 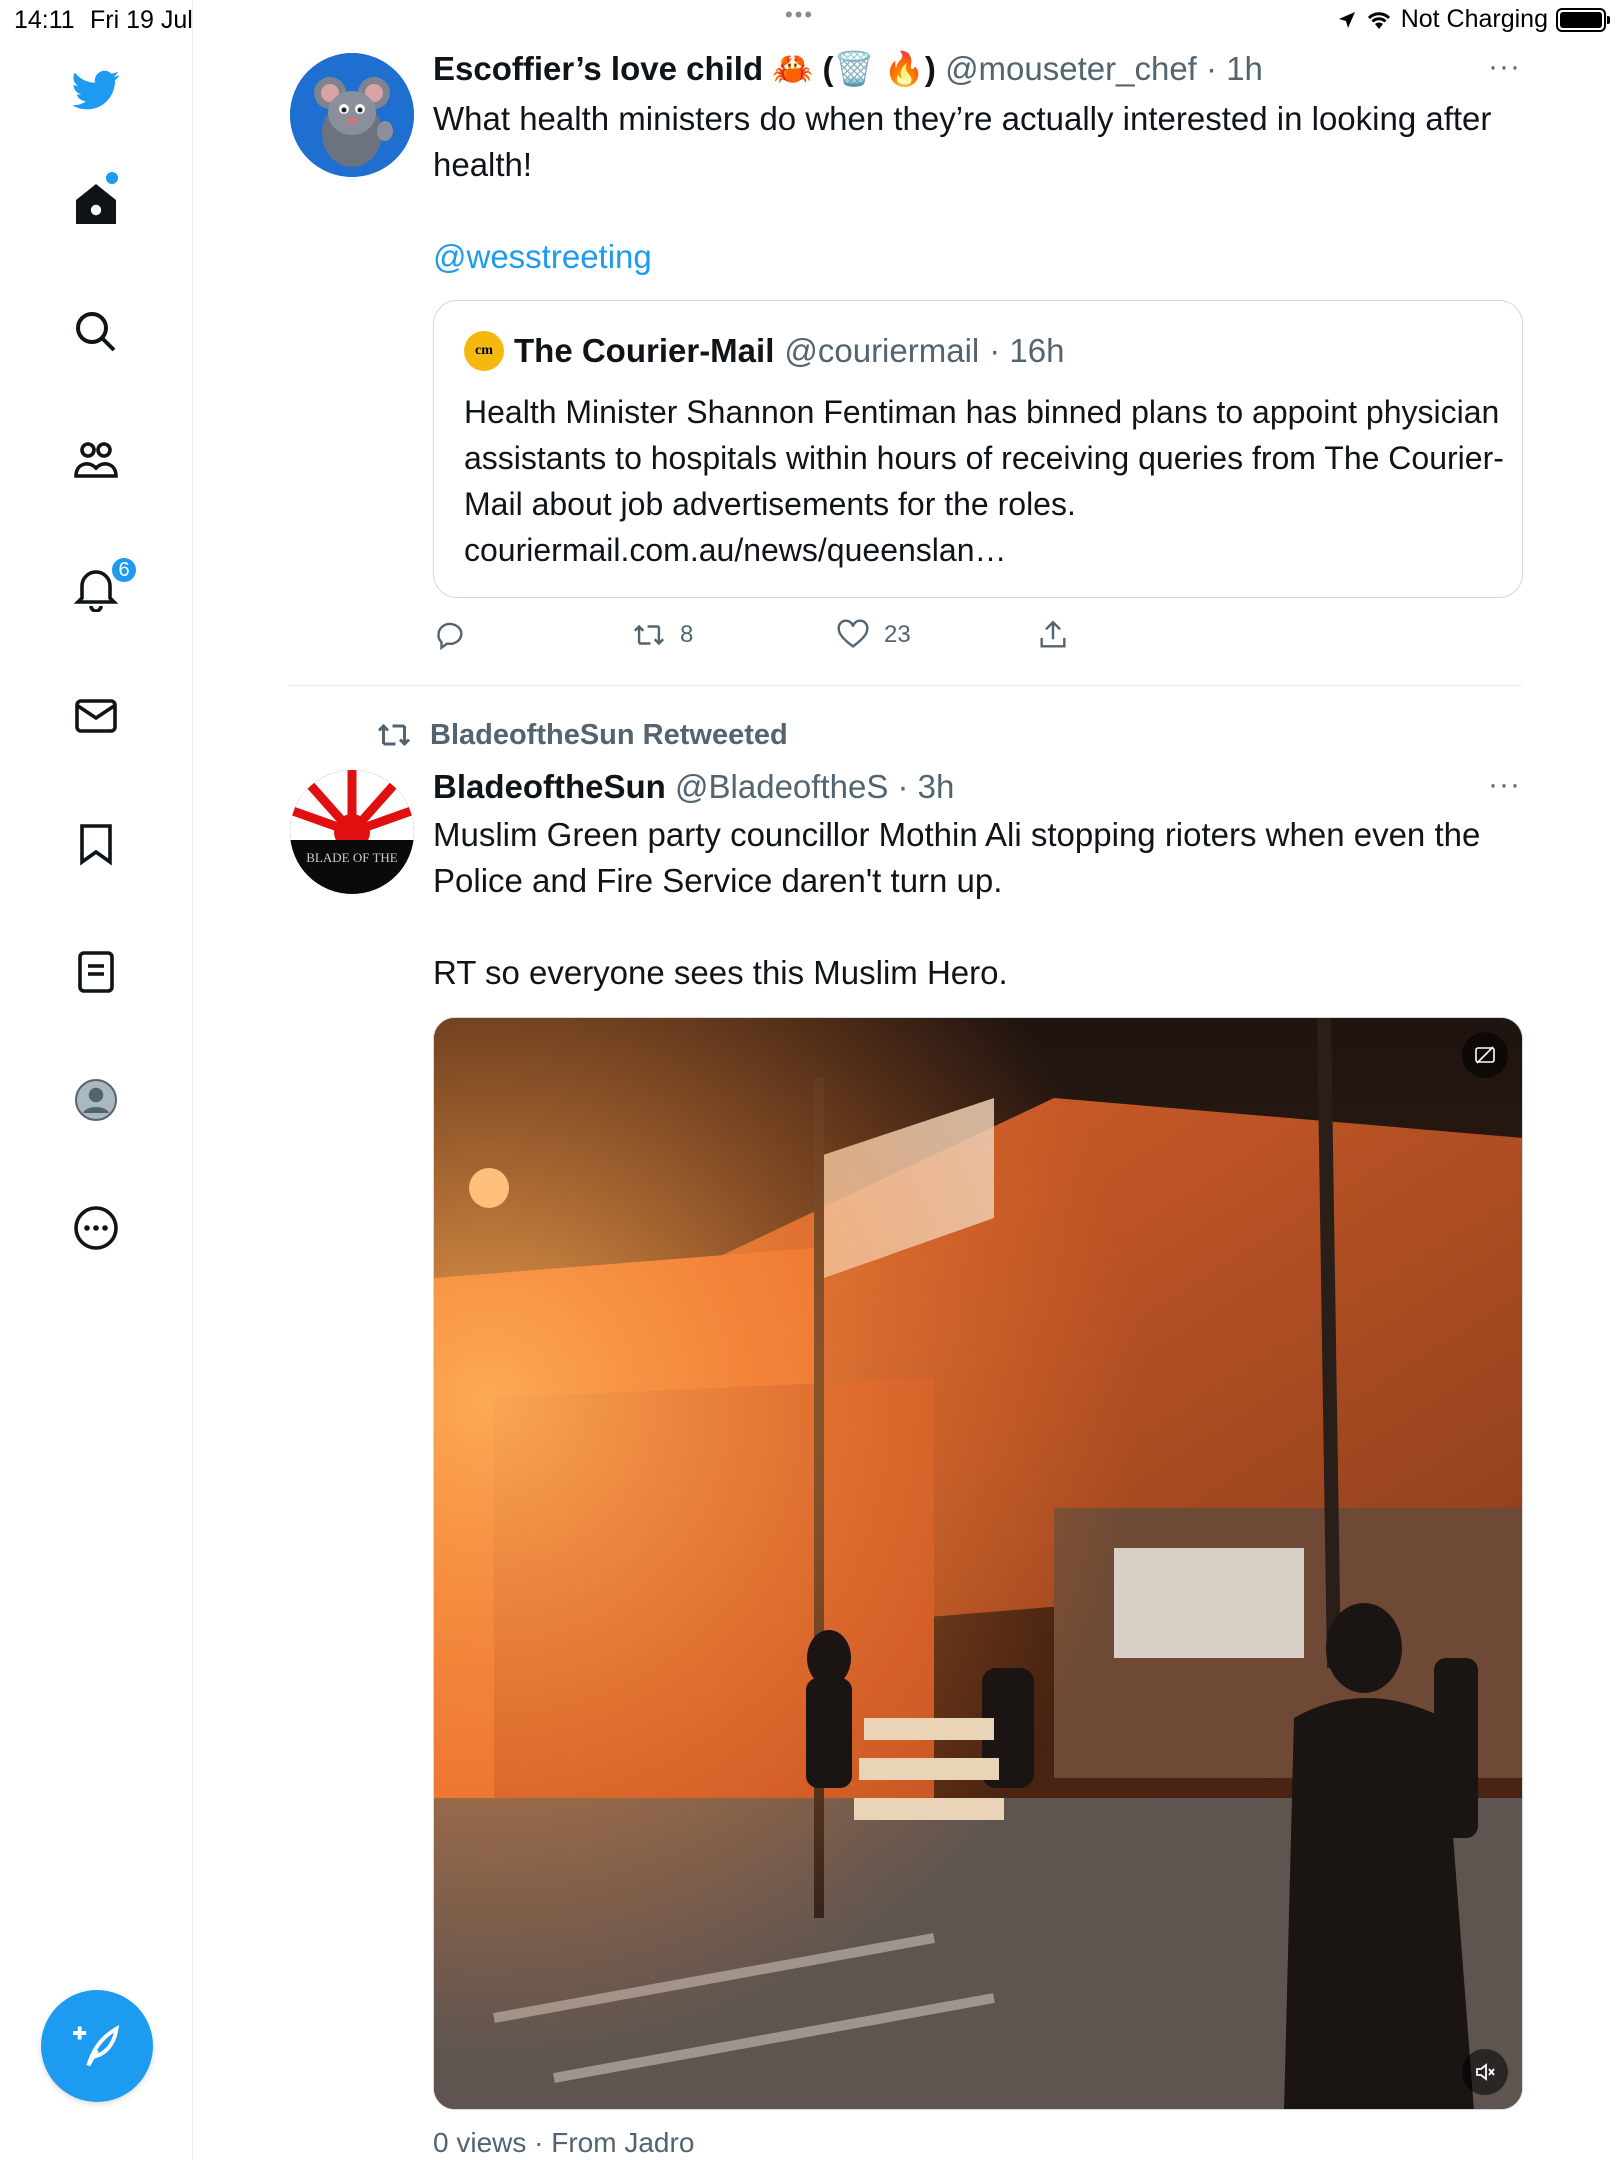 What do you see at coordinates (484, 351) in the screenshot?
I see `courier-mail-logo: cm` at bounding box center [484, 351].